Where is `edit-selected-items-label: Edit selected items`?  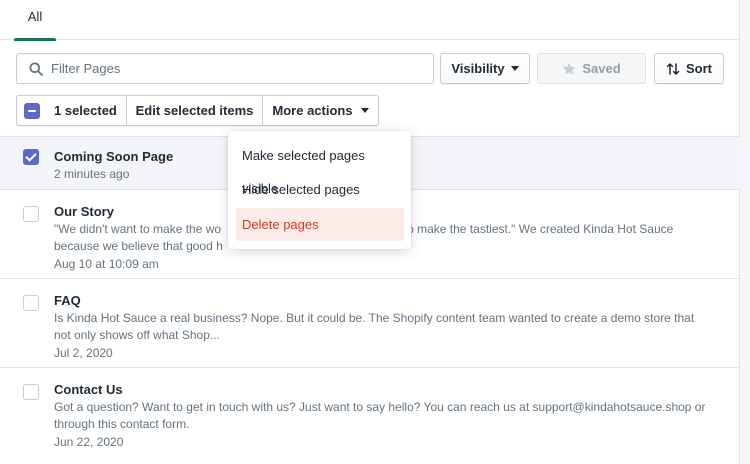
edit-selected-items-label: Edit selected items is located at coordinates (194, 110).